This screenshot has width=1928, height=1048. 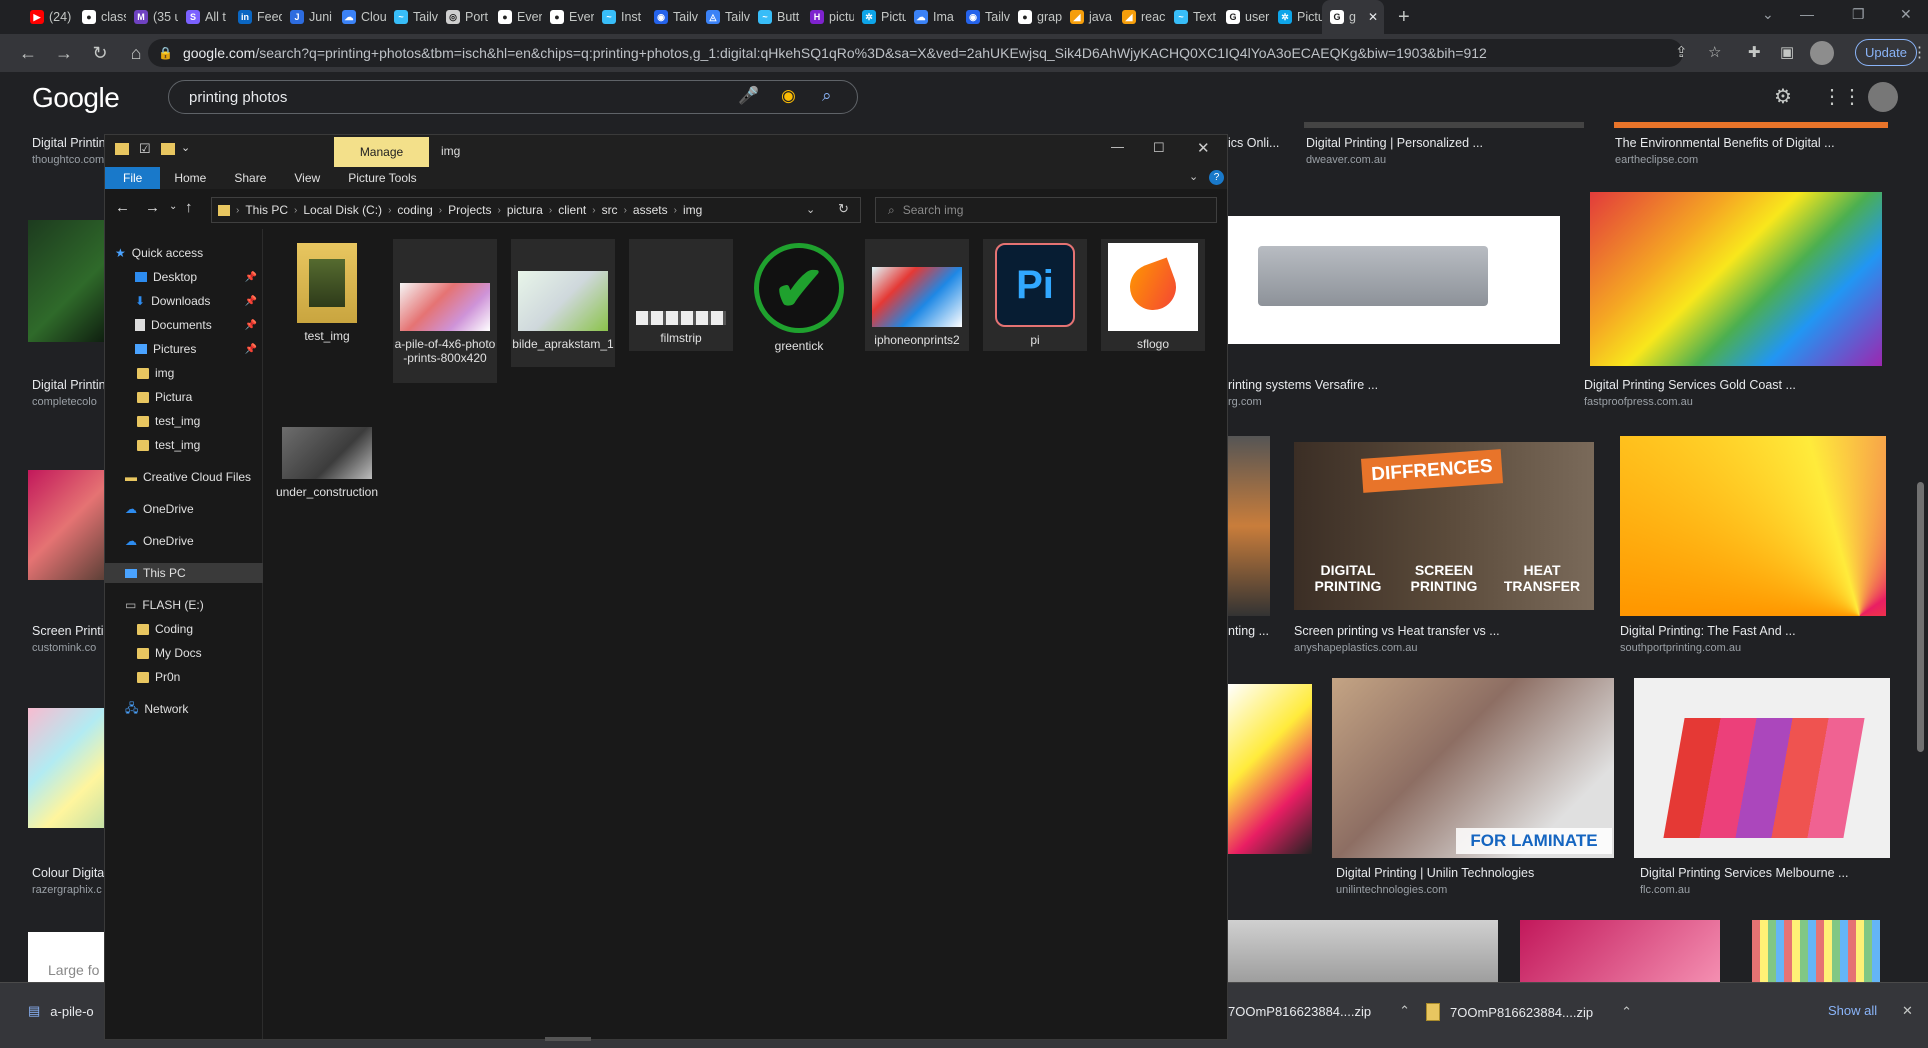 I want to click on result-image: Large fo, so click(x=66, y=957).